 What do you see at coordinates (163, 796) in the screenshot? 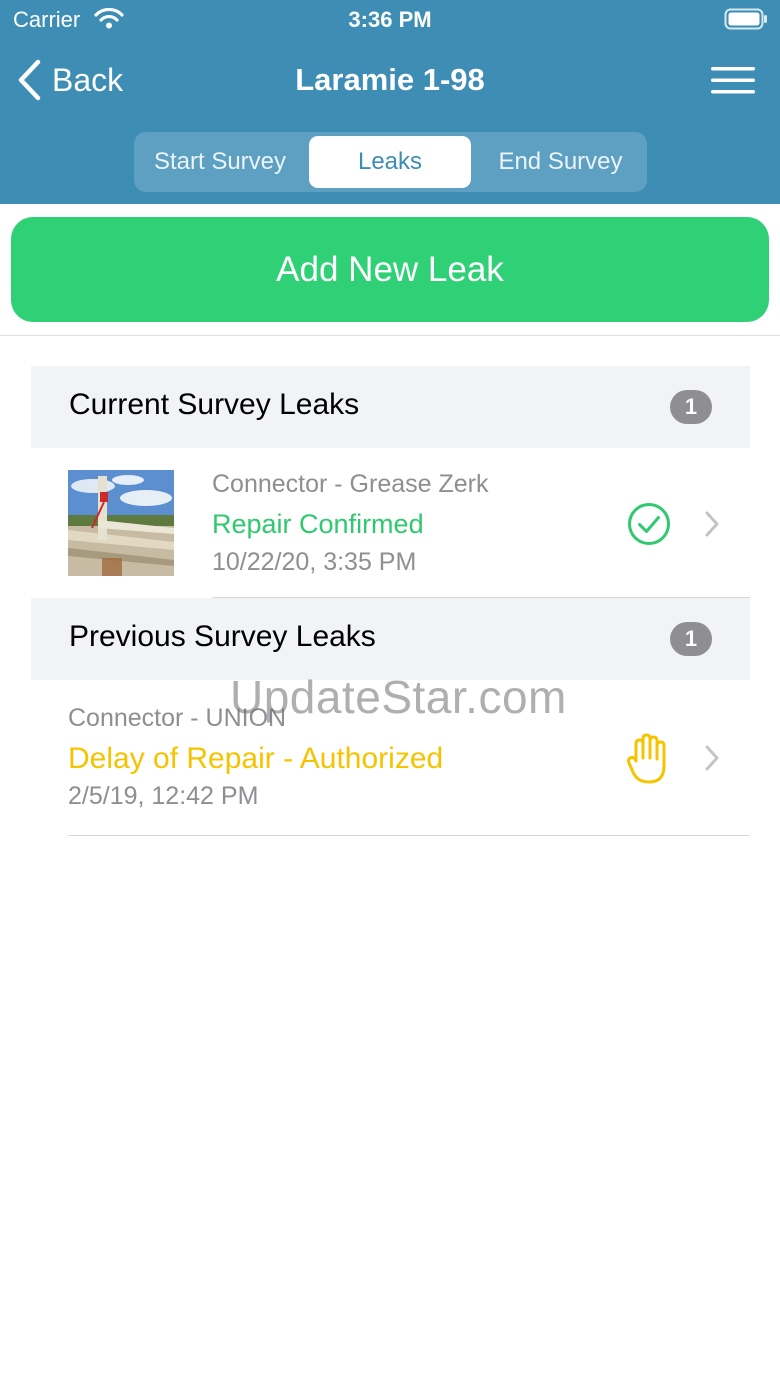
I see `leak-timestamp: 2/5/19, 12:42 PM` at bounding box center [163, 796].